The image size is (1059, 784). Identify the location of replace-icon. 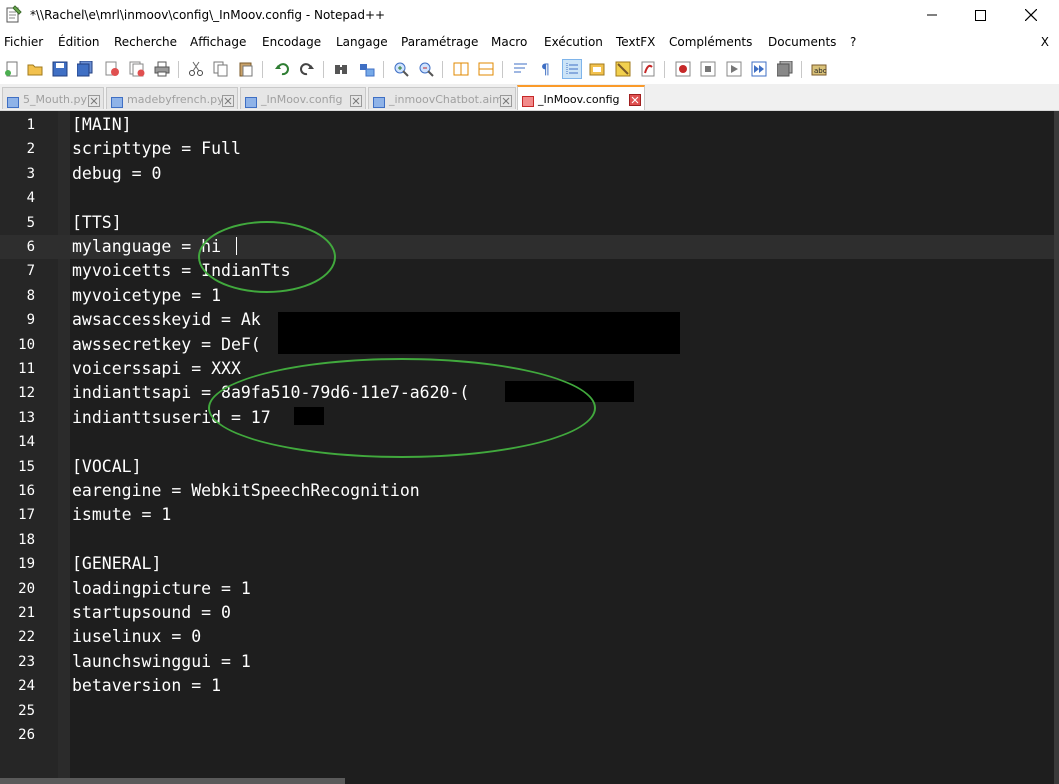
(367, 69).